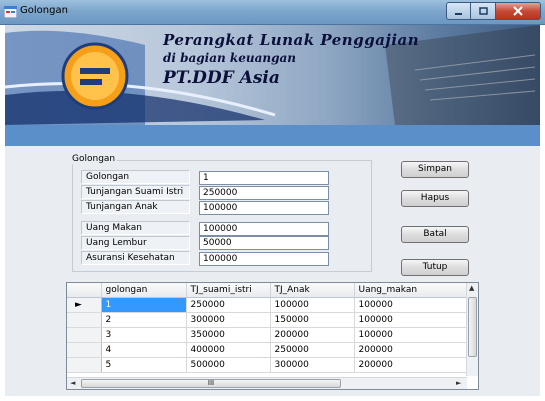 The image size is (545, 401). Describe the element at coordinates (135, 258) in the screenshot. I see `asuransi-kesehatan-label: Asuransi Kesehatan` at that location.